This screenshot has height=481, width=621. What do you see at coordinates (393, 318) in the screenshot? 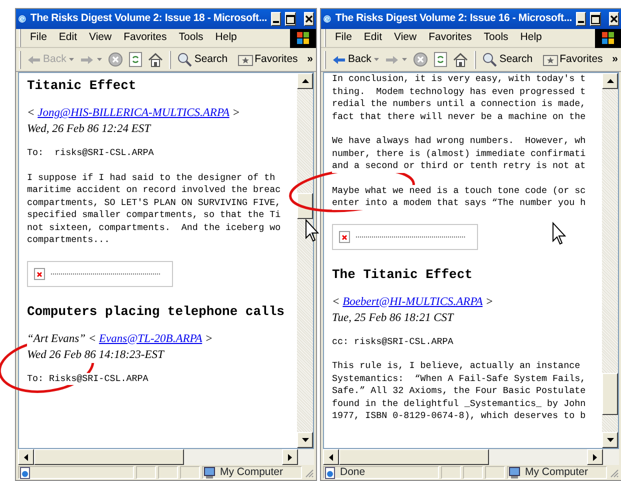
I see `date-line: Tue, 25 Feb 86 18:21 CST` at bounding box center [393, 318].